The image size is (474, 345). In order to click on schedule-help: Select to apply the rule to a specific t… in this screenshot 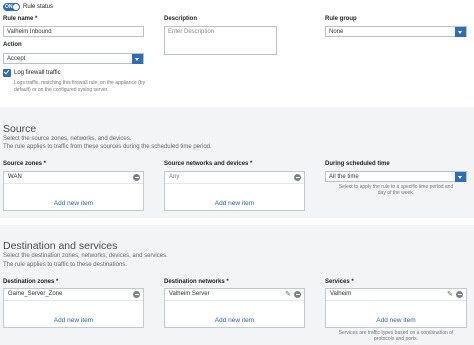, I will do `click(396, 190)`.